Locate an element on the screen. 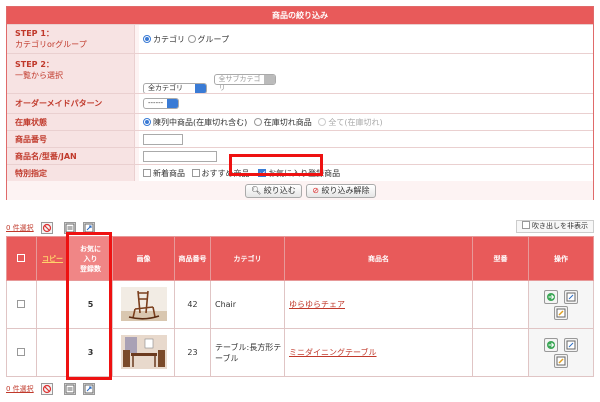 This screenshot has width=600, height=402. step1-controls: カテゴリ グループ is located at coordinates (366, 39).